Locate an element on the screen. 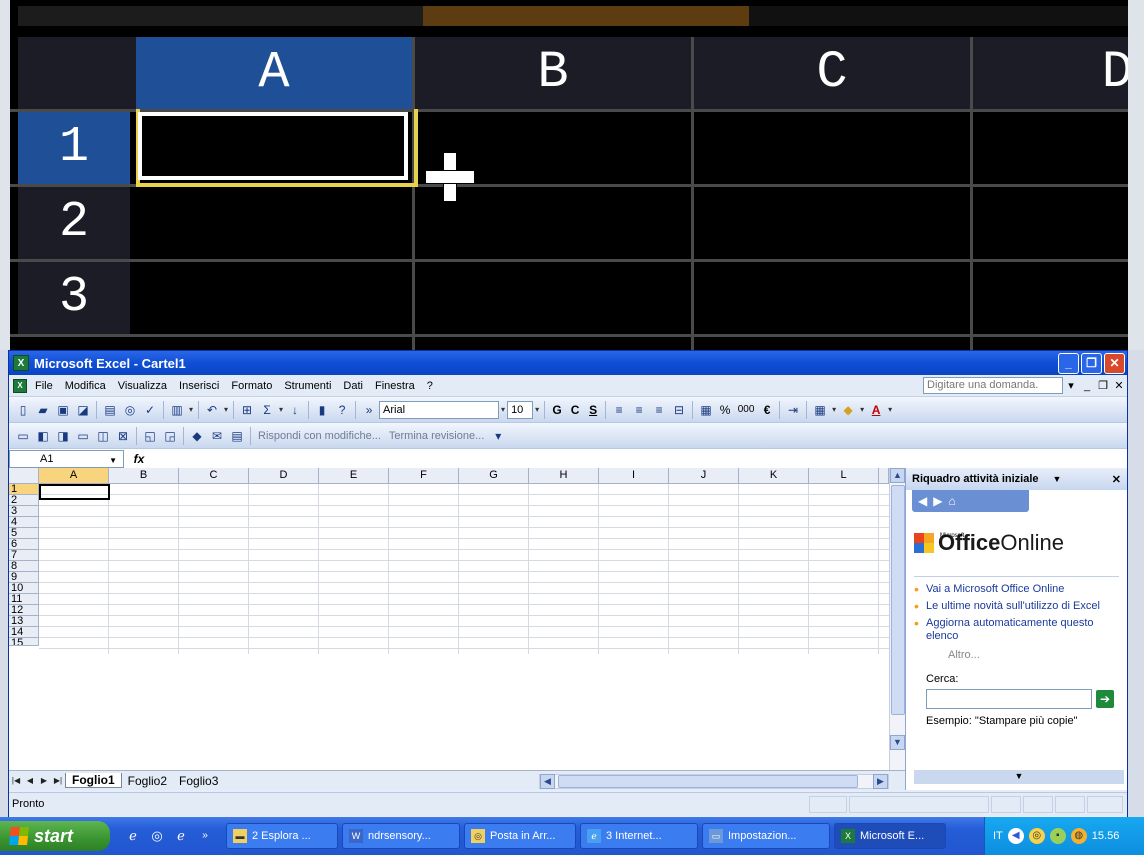 The width and height of the screenshot is (1144, 855). title-bar: X Microsoft Excel - Cartel1 _ ❐ ✕ is located at coordinates (568, 363).